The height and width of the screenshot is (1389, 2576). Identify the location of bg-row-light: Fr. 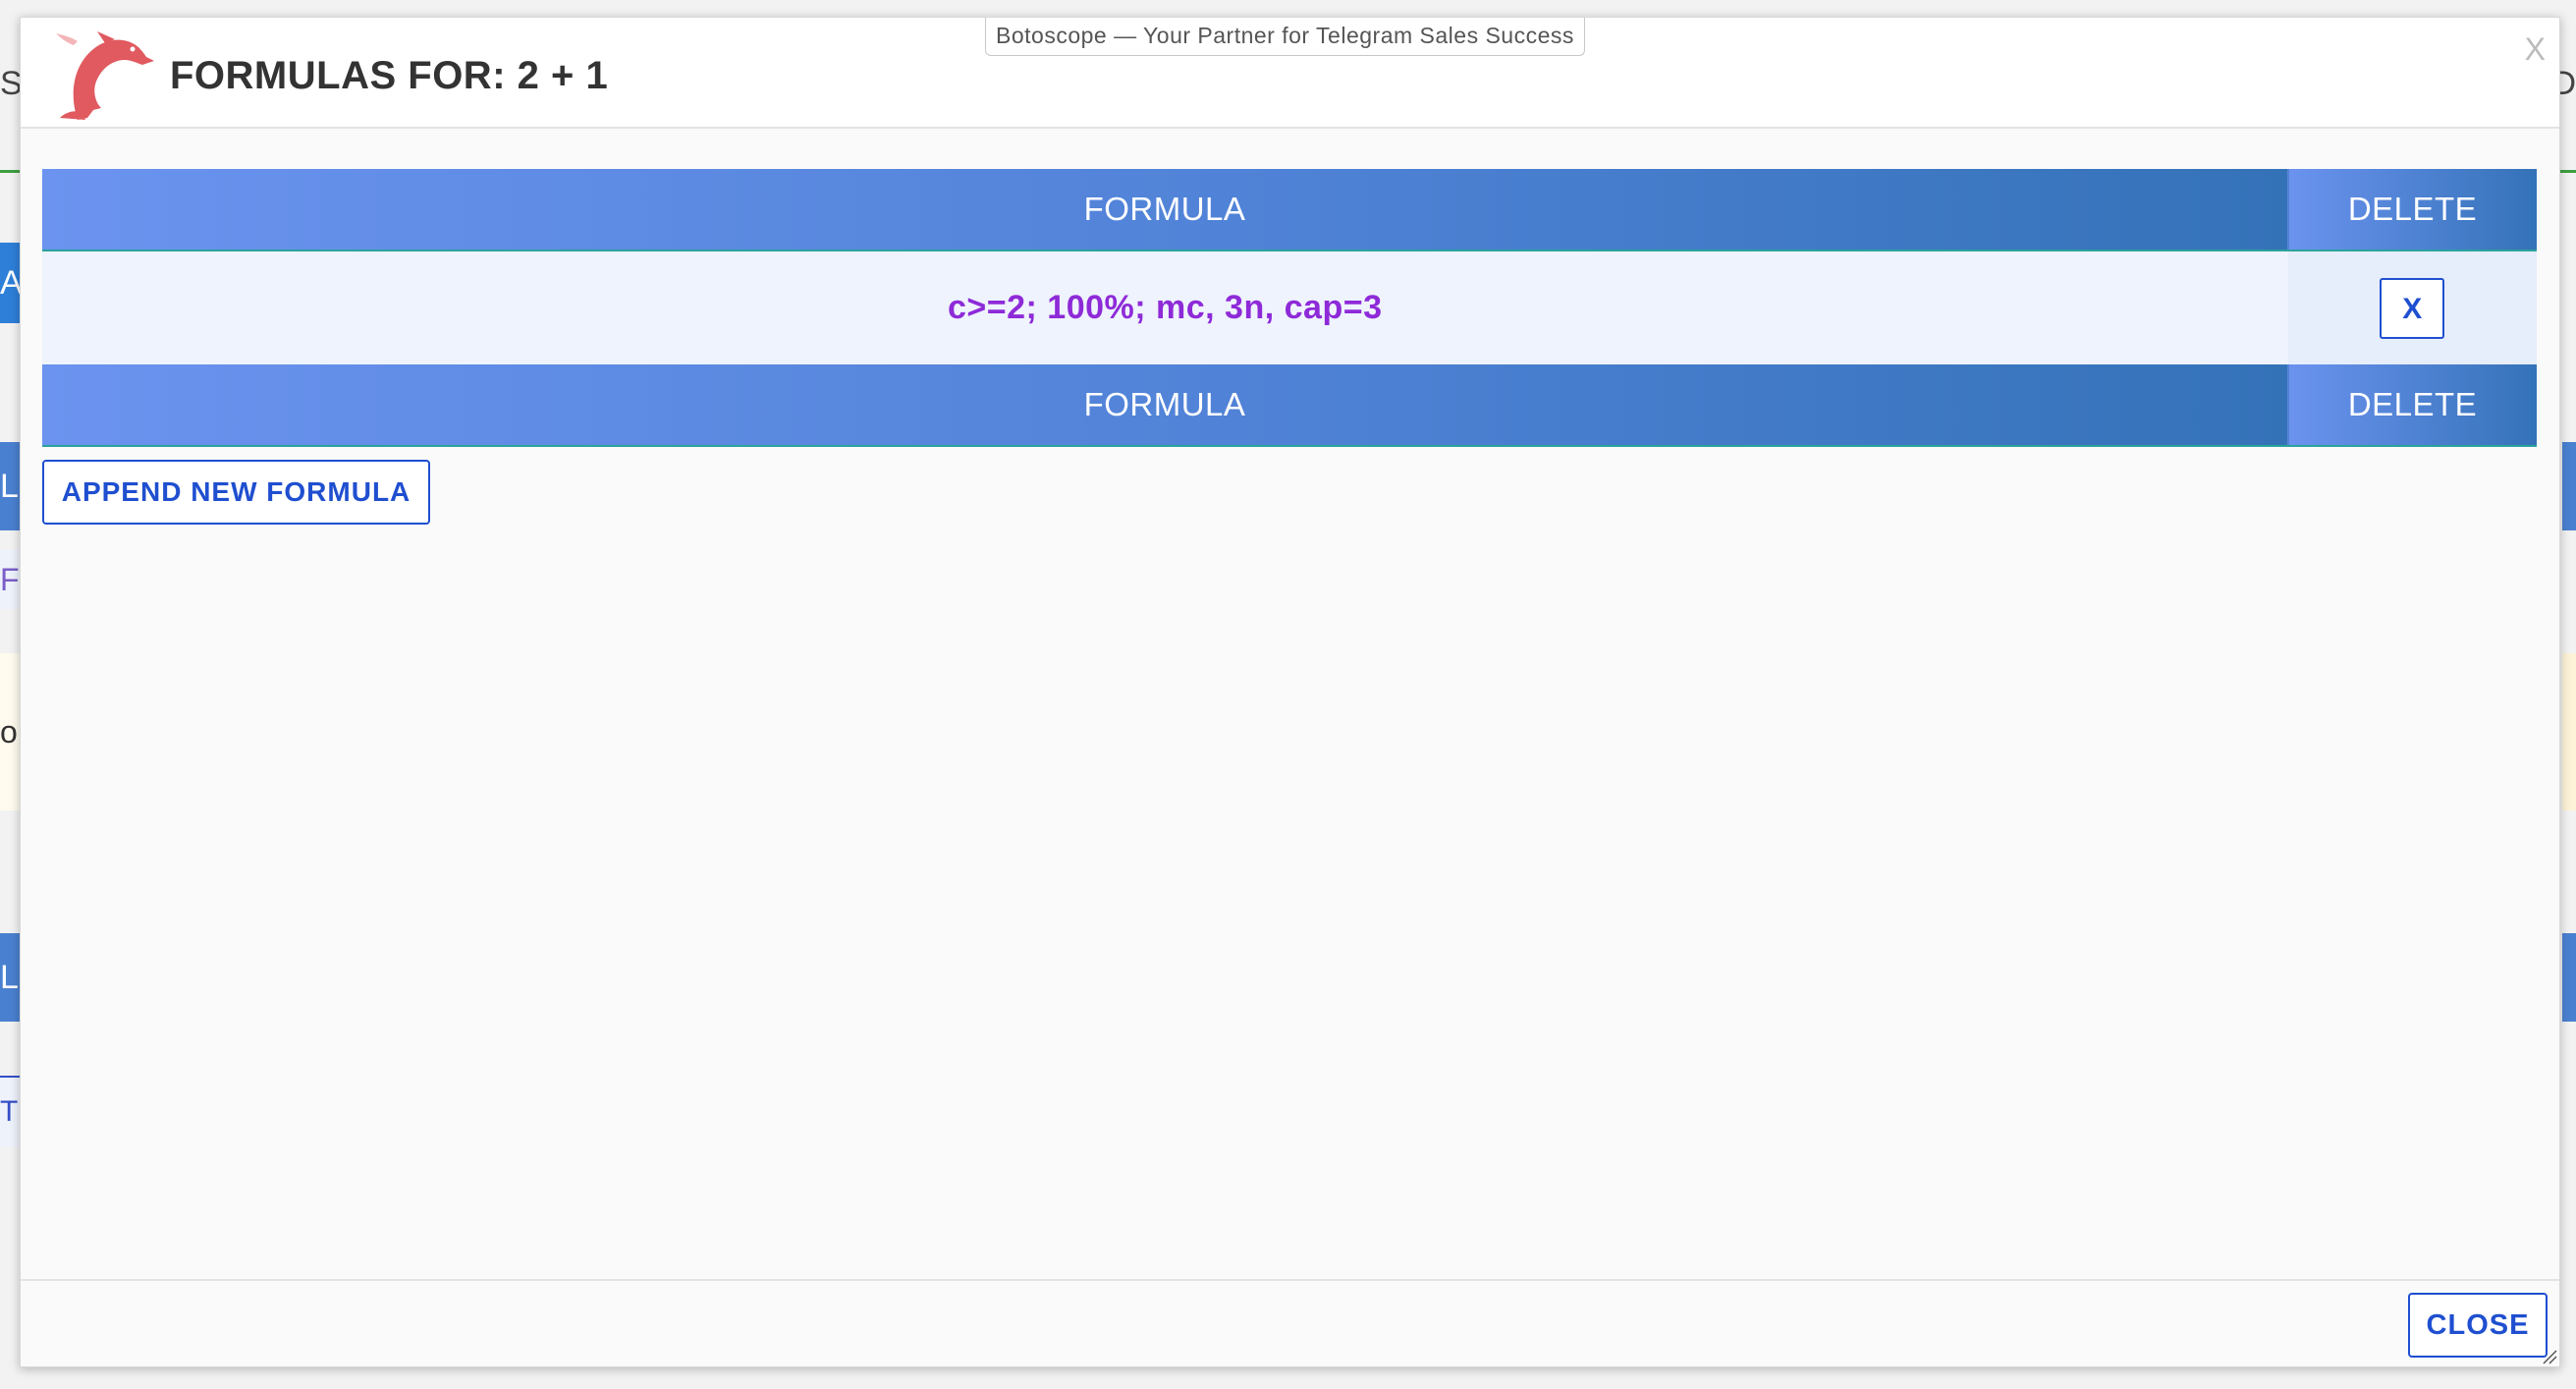
(10, 579).